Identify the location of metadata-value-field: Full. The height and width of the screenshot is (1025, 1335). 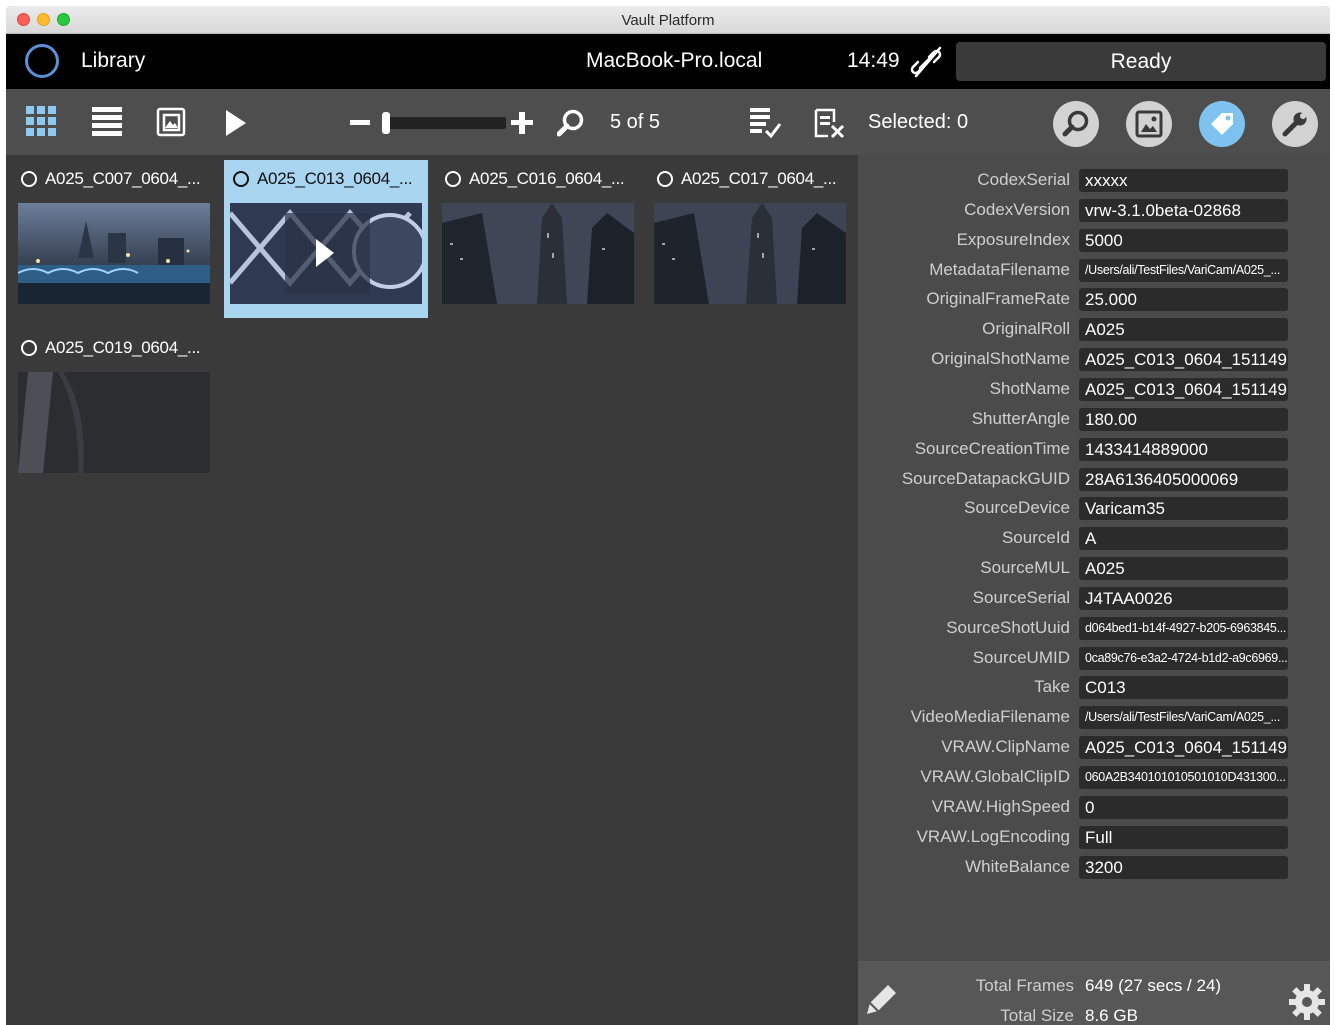
(1183, 837).